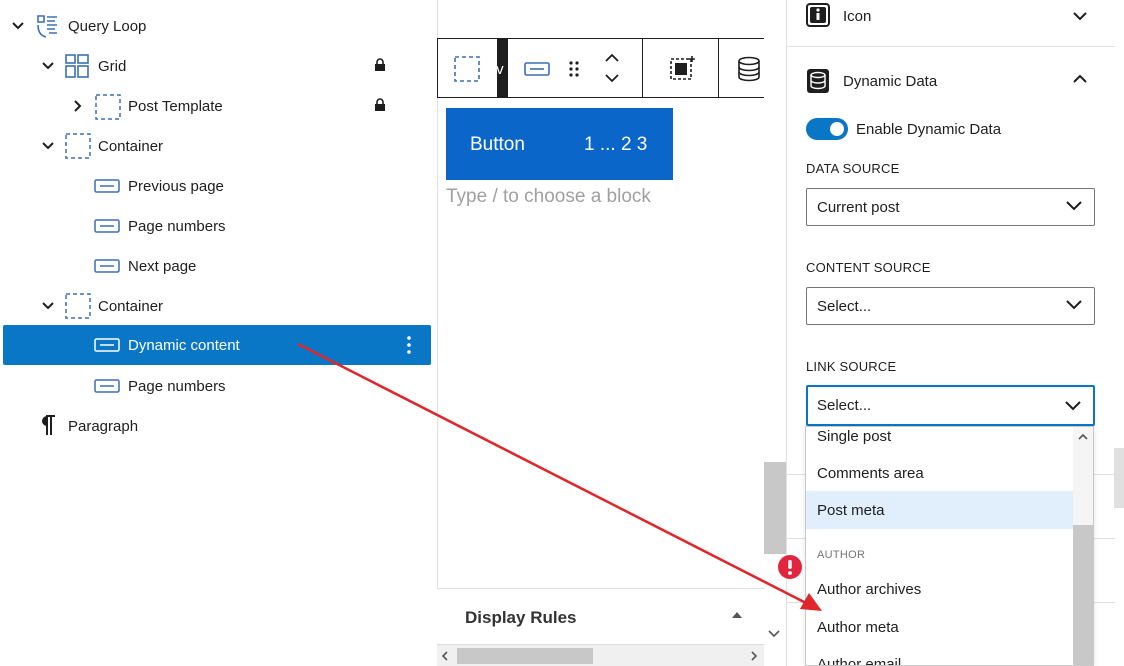 Image resolution: width=1124 pixels, height=666 pixels. What do you see at coordinates (217, 26) in the screenshot?
I see `list-item-query-loop: Query Loop` at bounding box center [217, 26].